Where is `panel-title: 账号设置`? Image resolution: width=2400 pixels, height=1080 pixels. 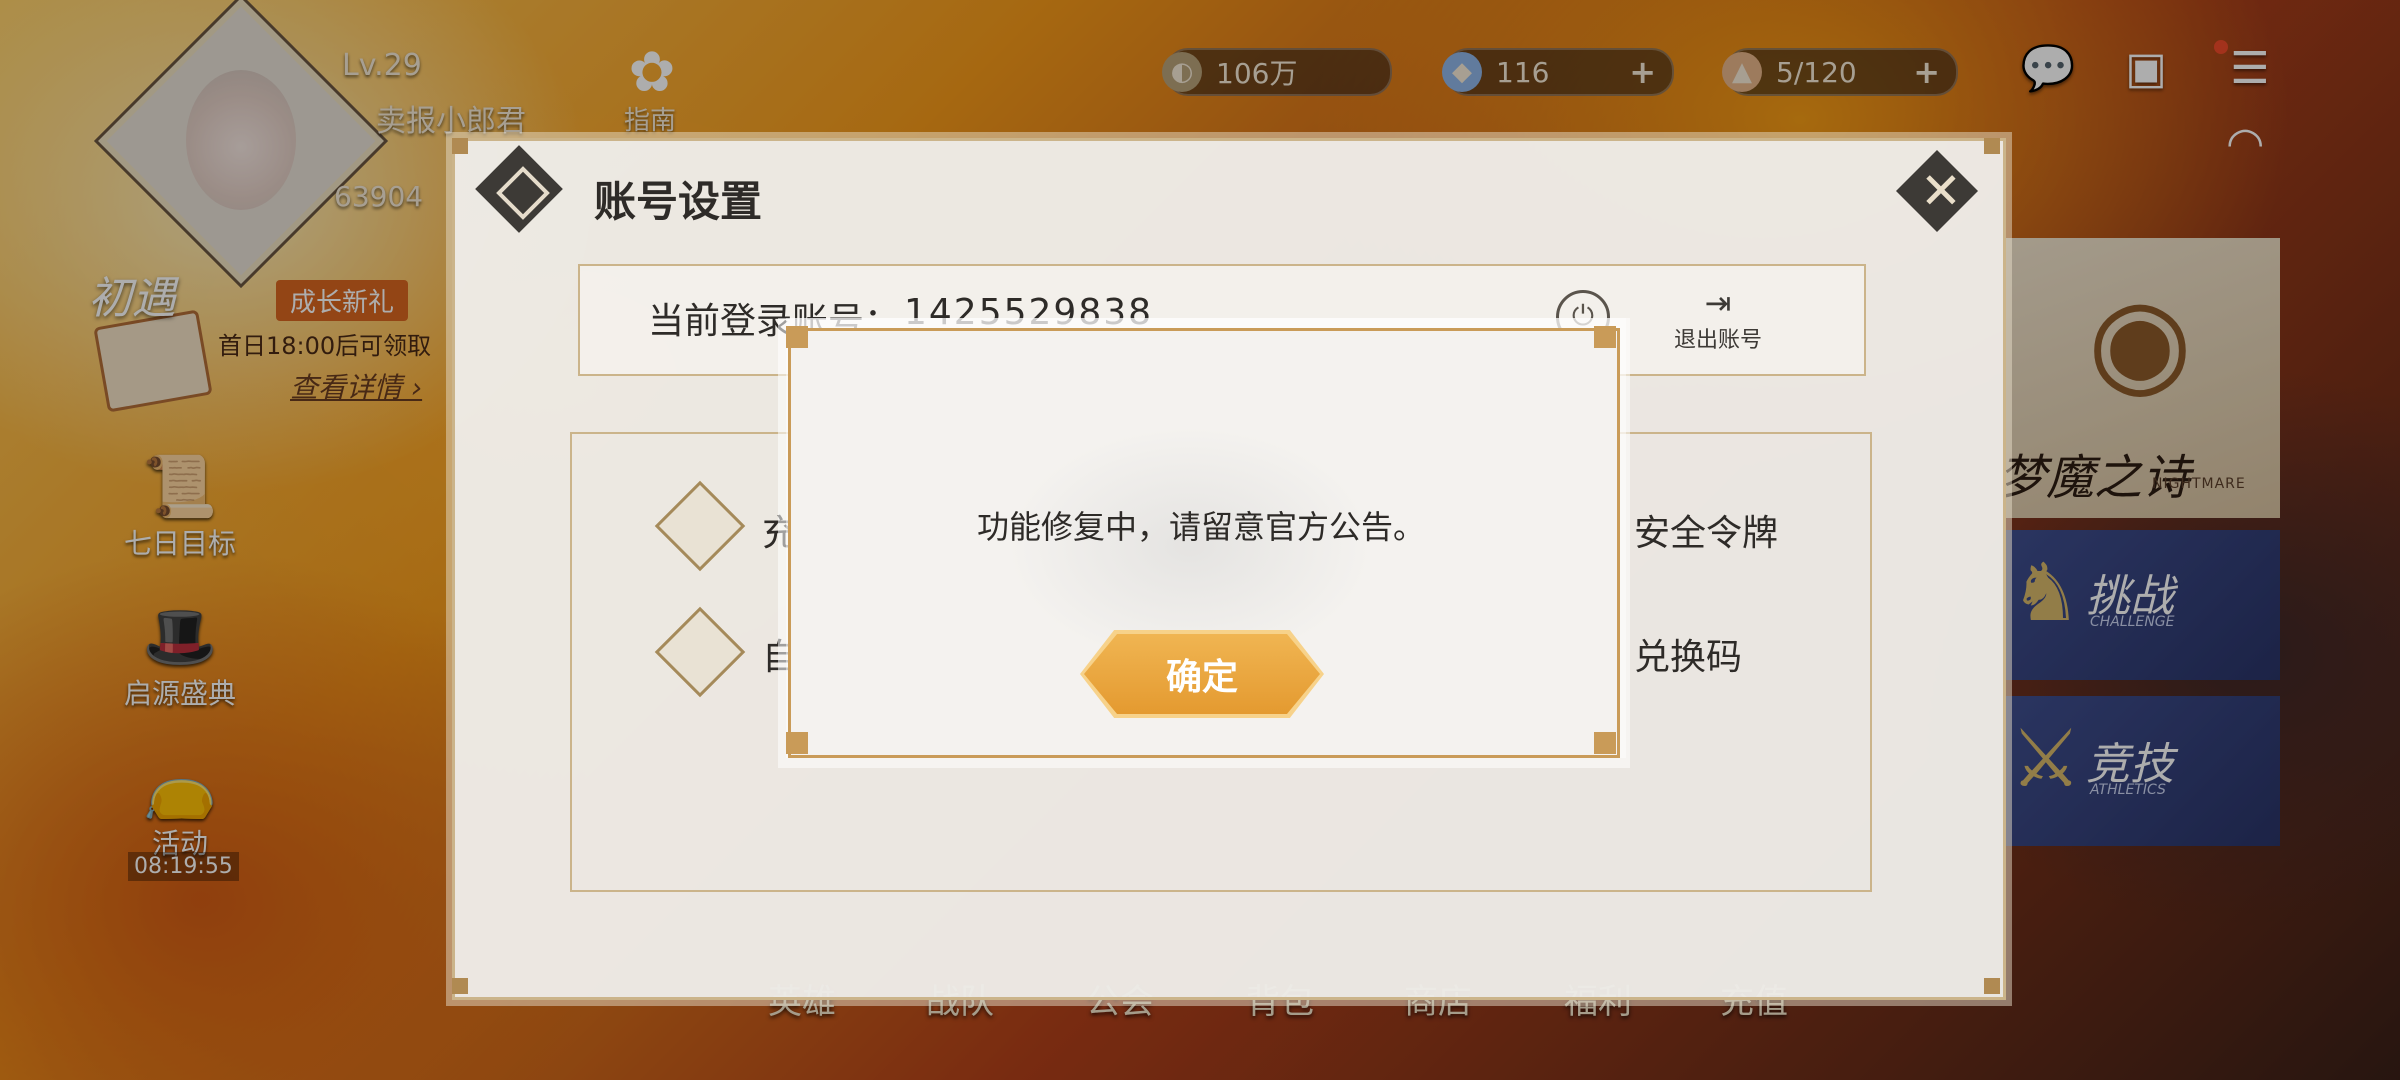
panel-title: 账号设置 is located at coordinates (678, 201).